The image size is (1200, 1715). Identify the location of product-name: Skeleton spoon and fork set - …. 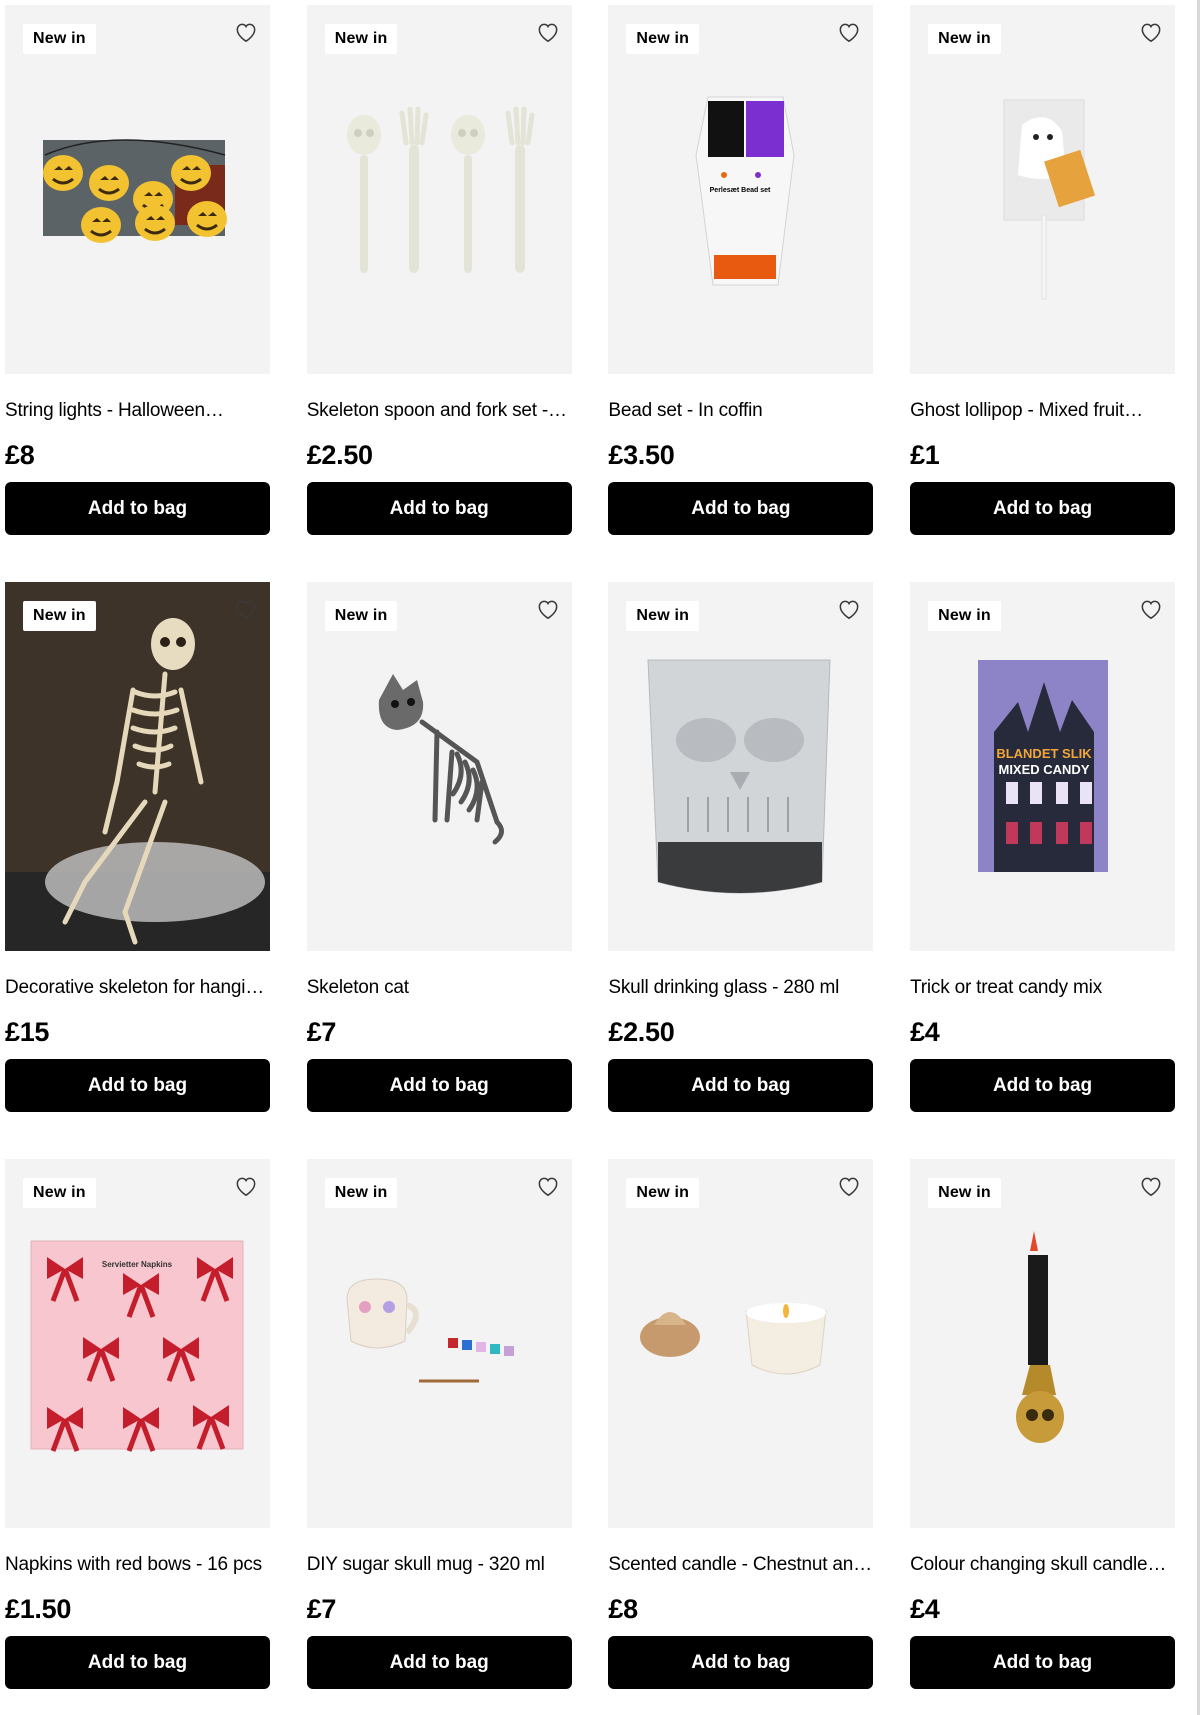
(439, 413).